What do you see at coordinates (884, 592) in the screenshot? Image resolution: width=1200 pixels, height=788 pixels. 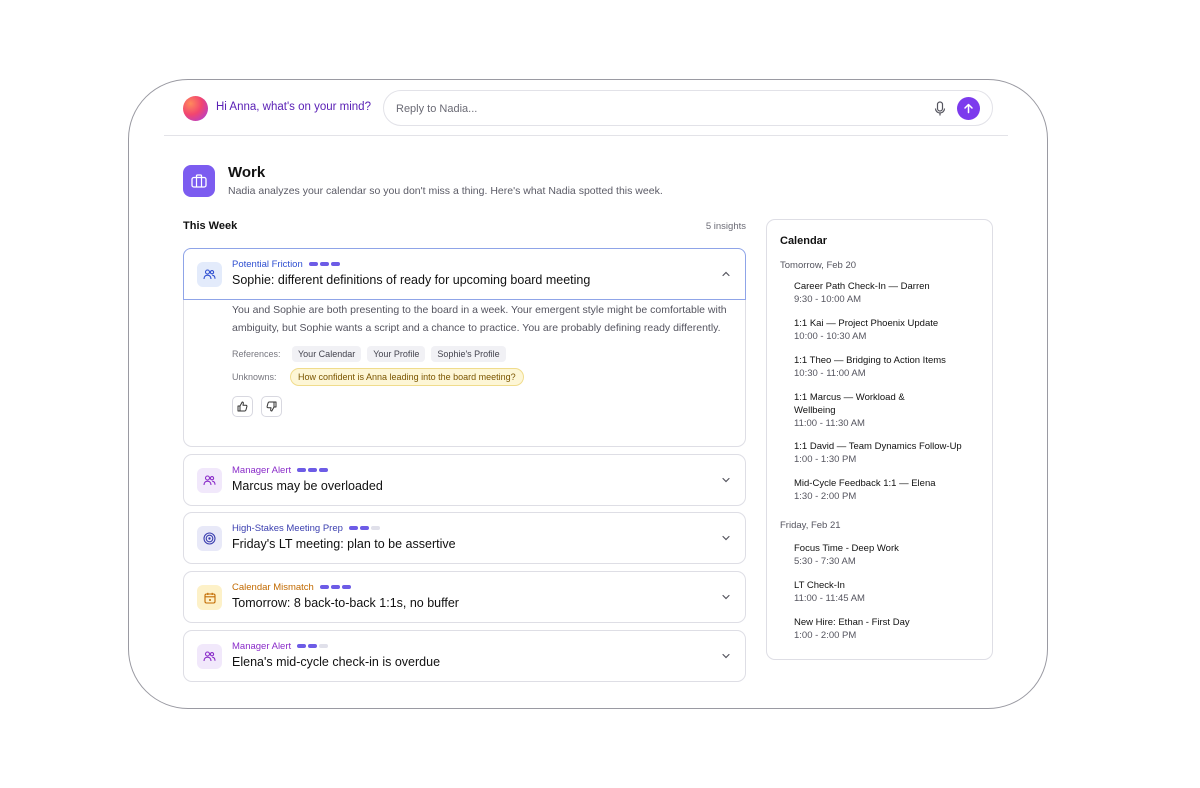 I see `calendar-event: LT Check-In 11:00 - 11:45 AM` at bounding box center [884, 592].